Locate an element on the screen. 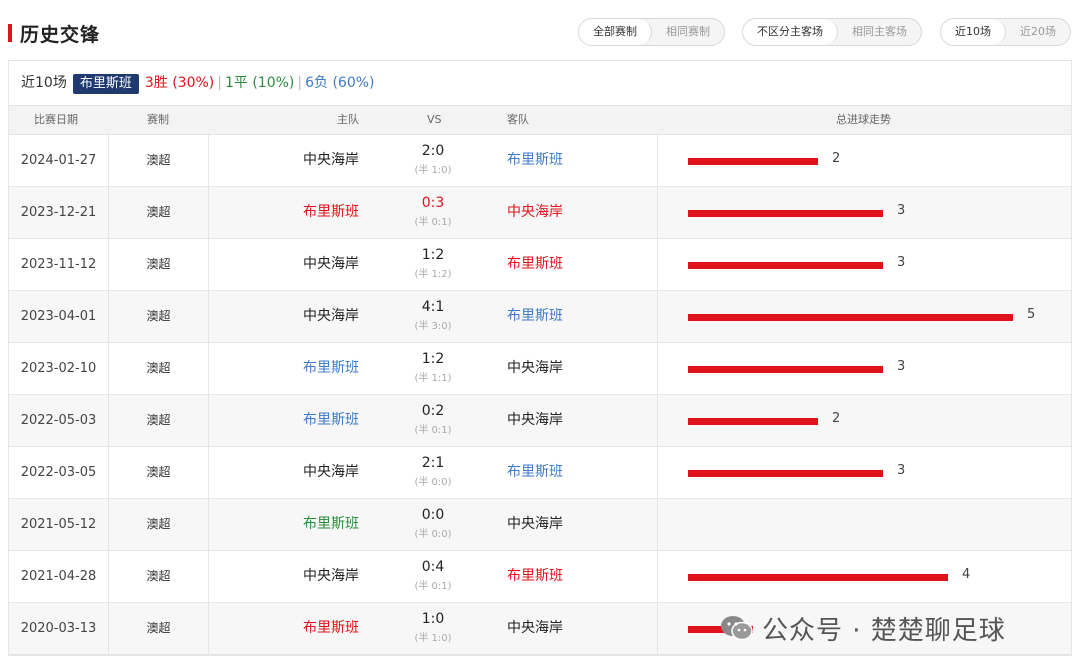  col-away: 客队 is located at coordinates (518, 119).